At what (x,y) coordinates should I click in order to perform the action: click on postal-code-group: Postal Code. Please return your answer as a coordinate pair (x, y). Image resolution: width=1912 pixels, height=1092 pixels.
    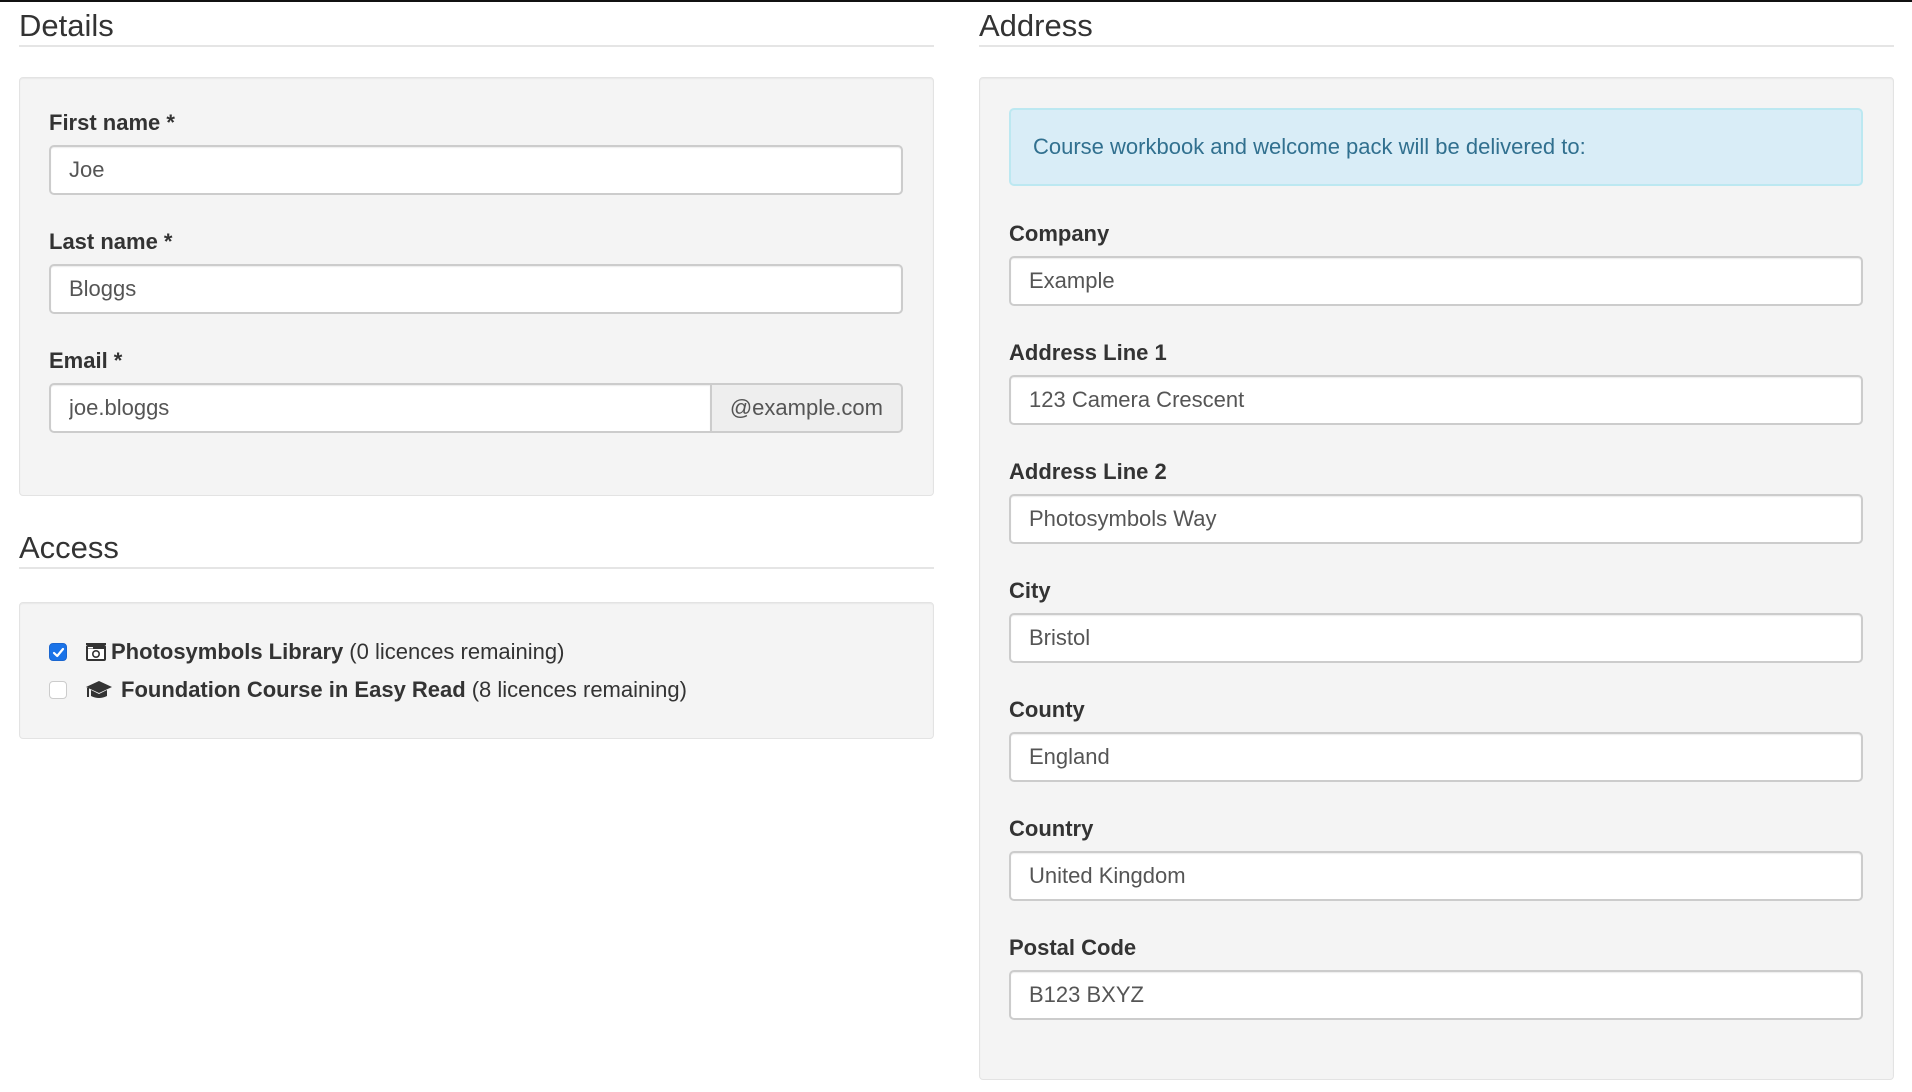
    Looking at the image, I should click on (1436, 977).